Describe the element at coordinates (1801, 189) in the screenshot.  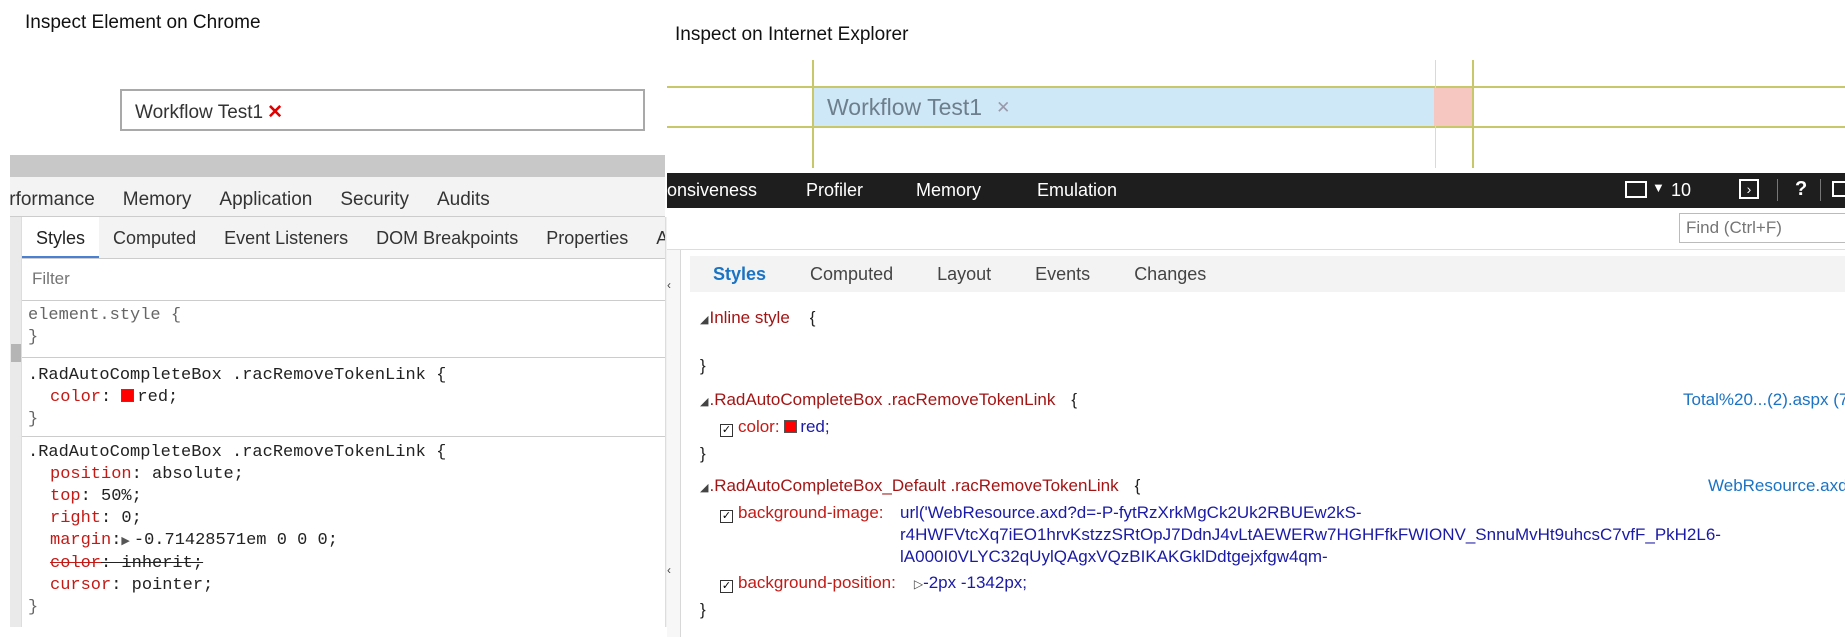
I see `help-icon: ?` at that location.